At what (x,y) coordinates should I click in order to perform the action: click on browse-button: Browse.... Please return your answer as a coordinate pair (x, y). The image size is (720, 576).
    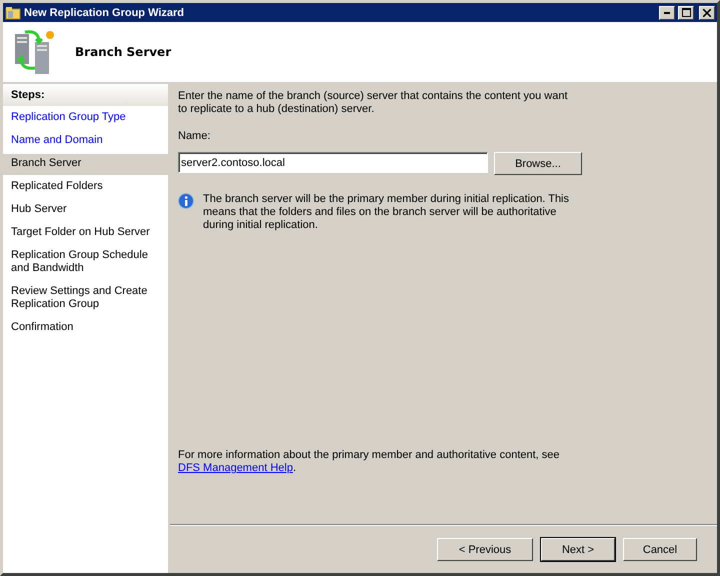
    Looking at the image, I should click on (538, 163).